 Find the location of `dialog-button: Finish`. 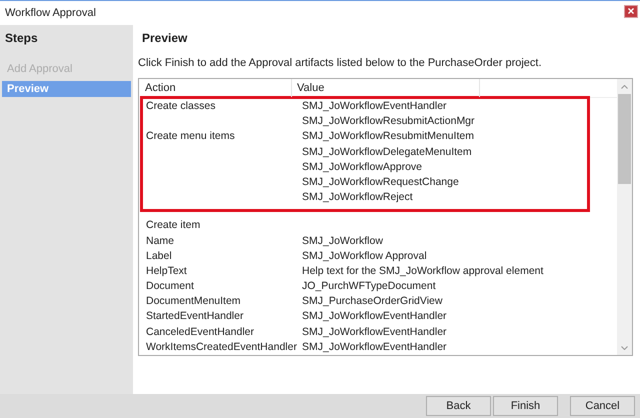

dialog-button: Finish is located at coordinates (525, 406).